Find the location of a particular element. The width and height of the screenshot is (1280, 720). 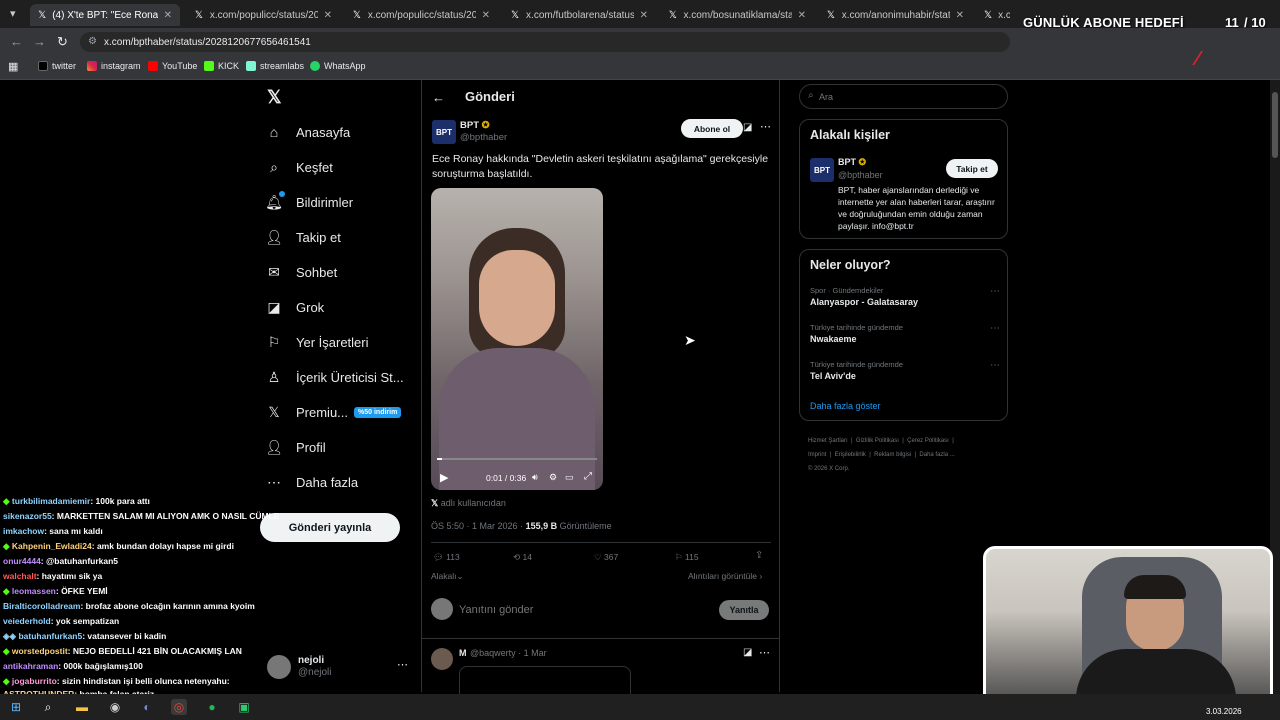

nav-messages: ✉ Sohbet is located at coordinates (301, 272).